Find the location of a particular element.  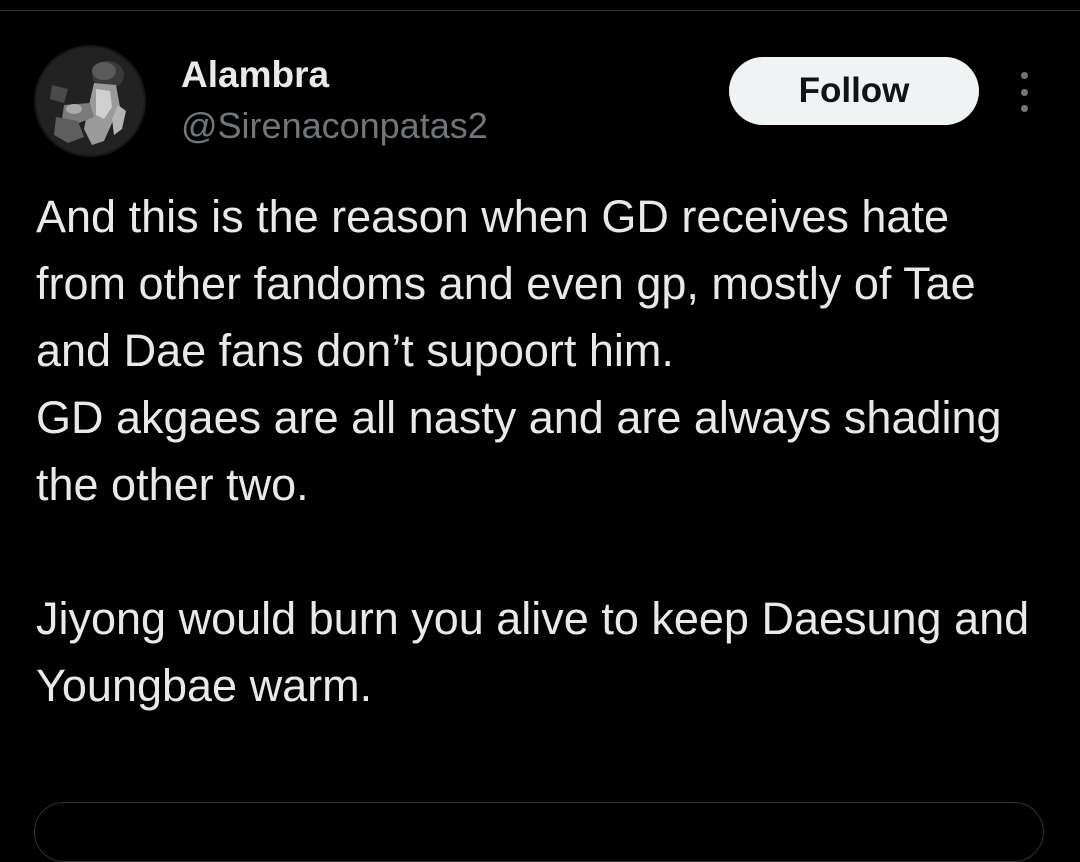

user-avatar-photo is located at coordinates (90, 101).